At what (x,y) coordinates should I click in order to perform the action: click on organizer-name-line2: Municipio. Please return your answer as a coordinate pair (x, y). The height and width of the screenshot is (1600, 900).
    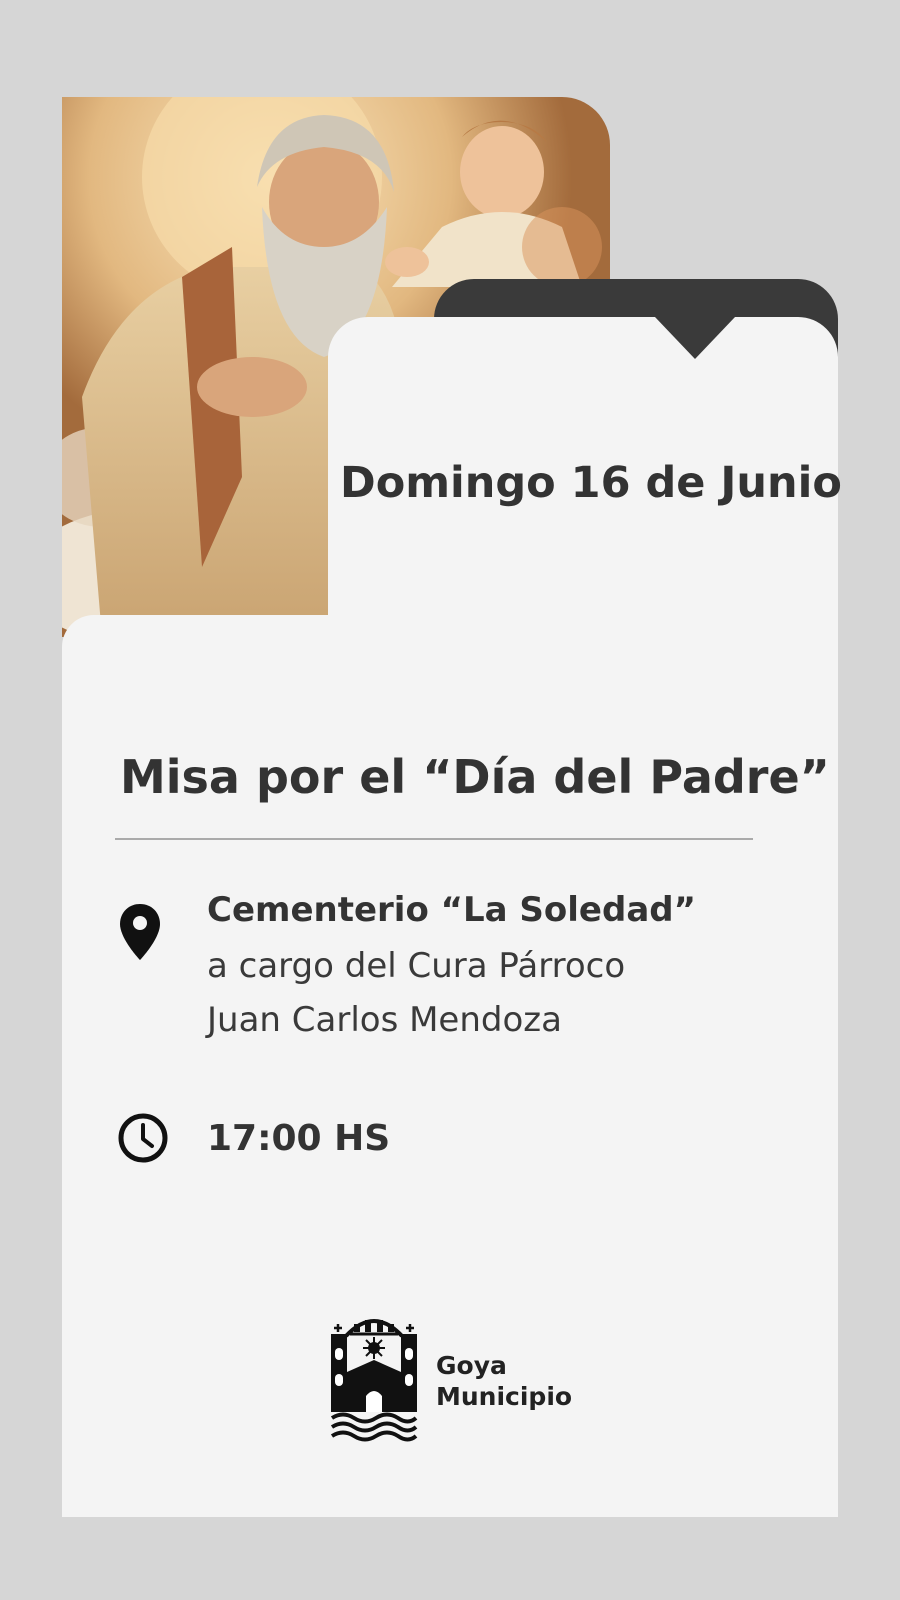
    Looking at the image, I should click on (504, 1396).